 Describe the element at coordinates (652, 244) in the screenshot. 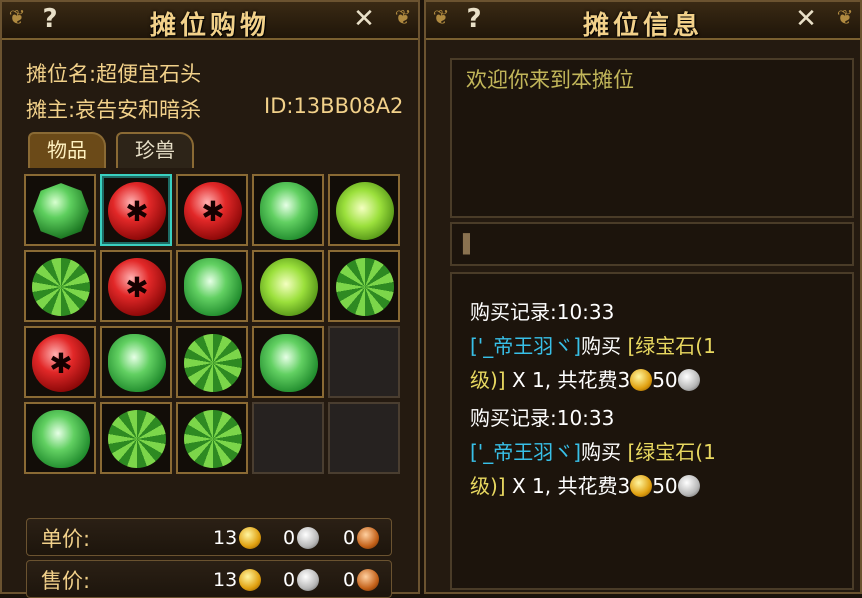

I see `chat-input-box: ▐` at that location.